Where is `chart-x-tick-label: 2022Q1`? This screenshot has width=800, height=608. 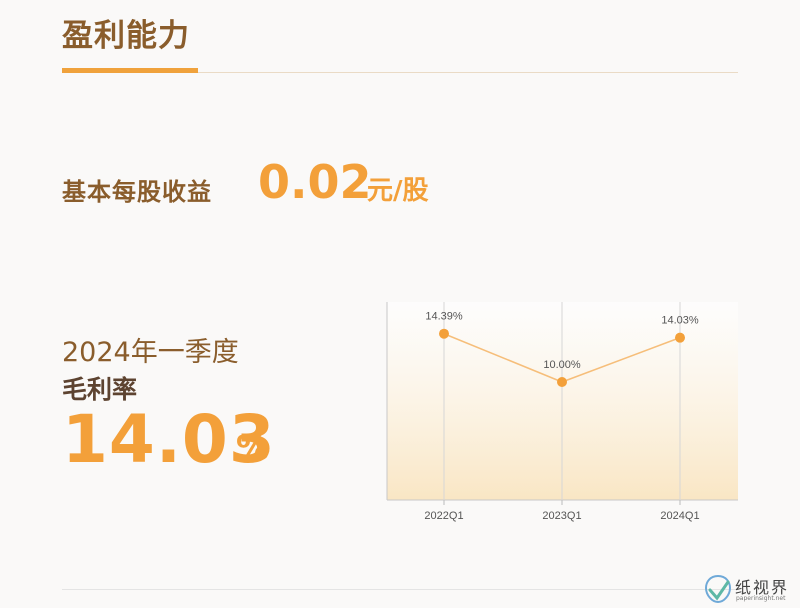
chart-x-tick-label: 2022Q1 is located at coordinates (443, 516).